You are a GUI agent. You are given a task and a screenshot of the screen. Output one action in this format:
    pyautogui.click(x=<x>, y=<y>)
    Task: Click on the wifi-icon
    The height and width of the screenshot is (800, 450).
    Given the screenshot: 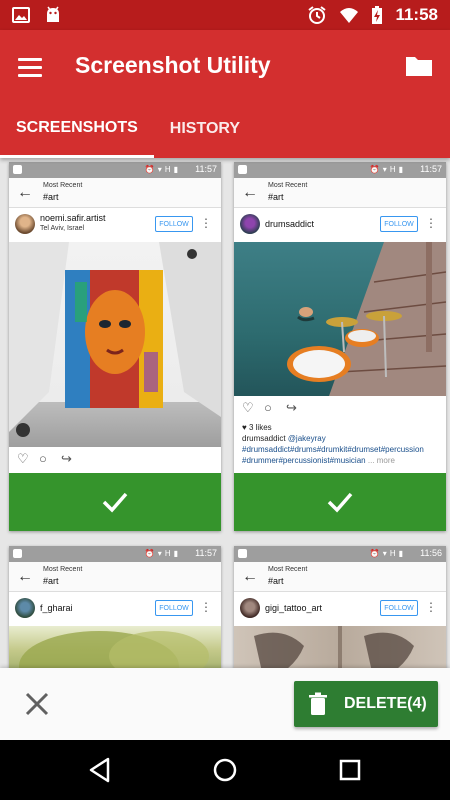 What is the action you would take?
    pyautogui.click(x=349, y=15)
    